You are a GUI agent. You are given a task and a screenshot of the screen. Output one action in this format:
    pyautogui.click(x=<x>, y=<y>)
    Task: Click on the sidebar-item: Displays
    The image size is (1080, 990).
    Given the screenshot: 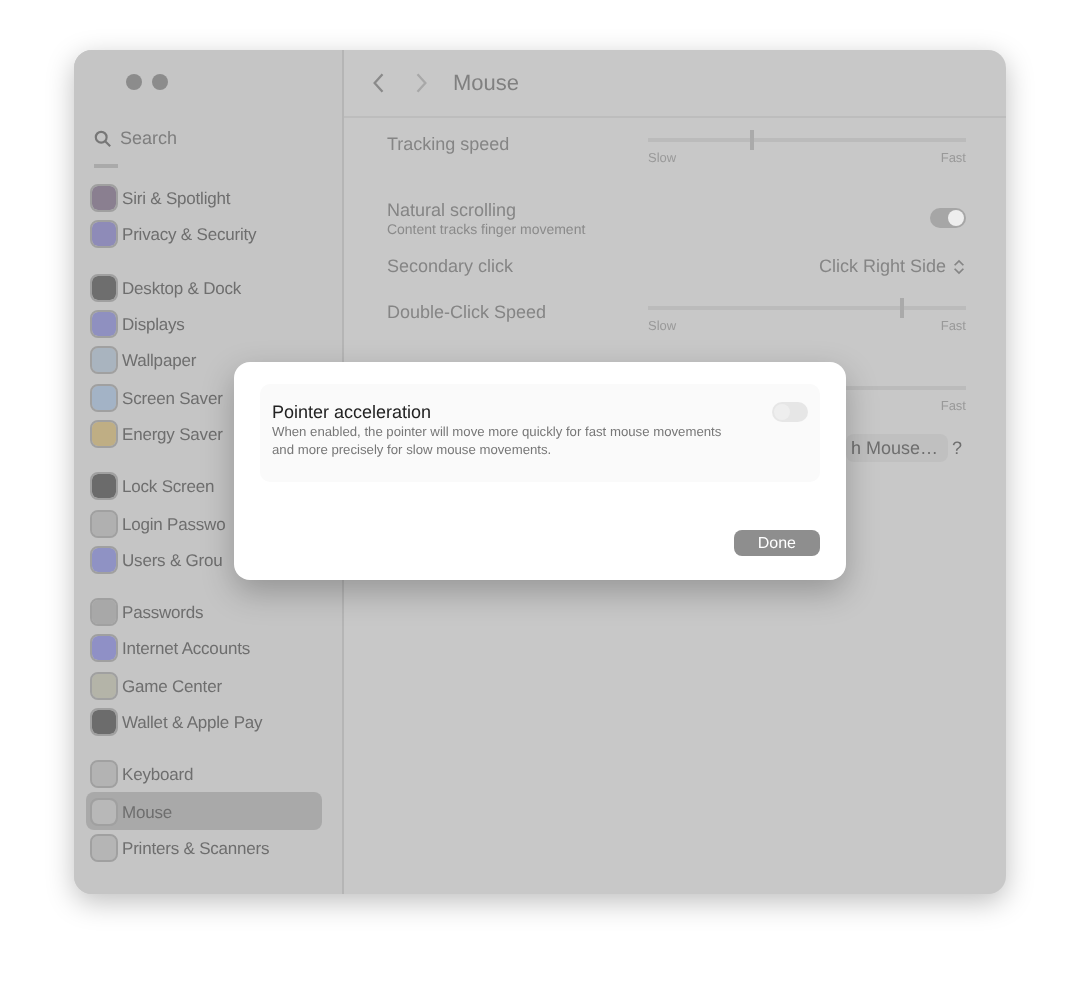 What is the action you would take?
    pyautogui.click(x=204, y=324)
    